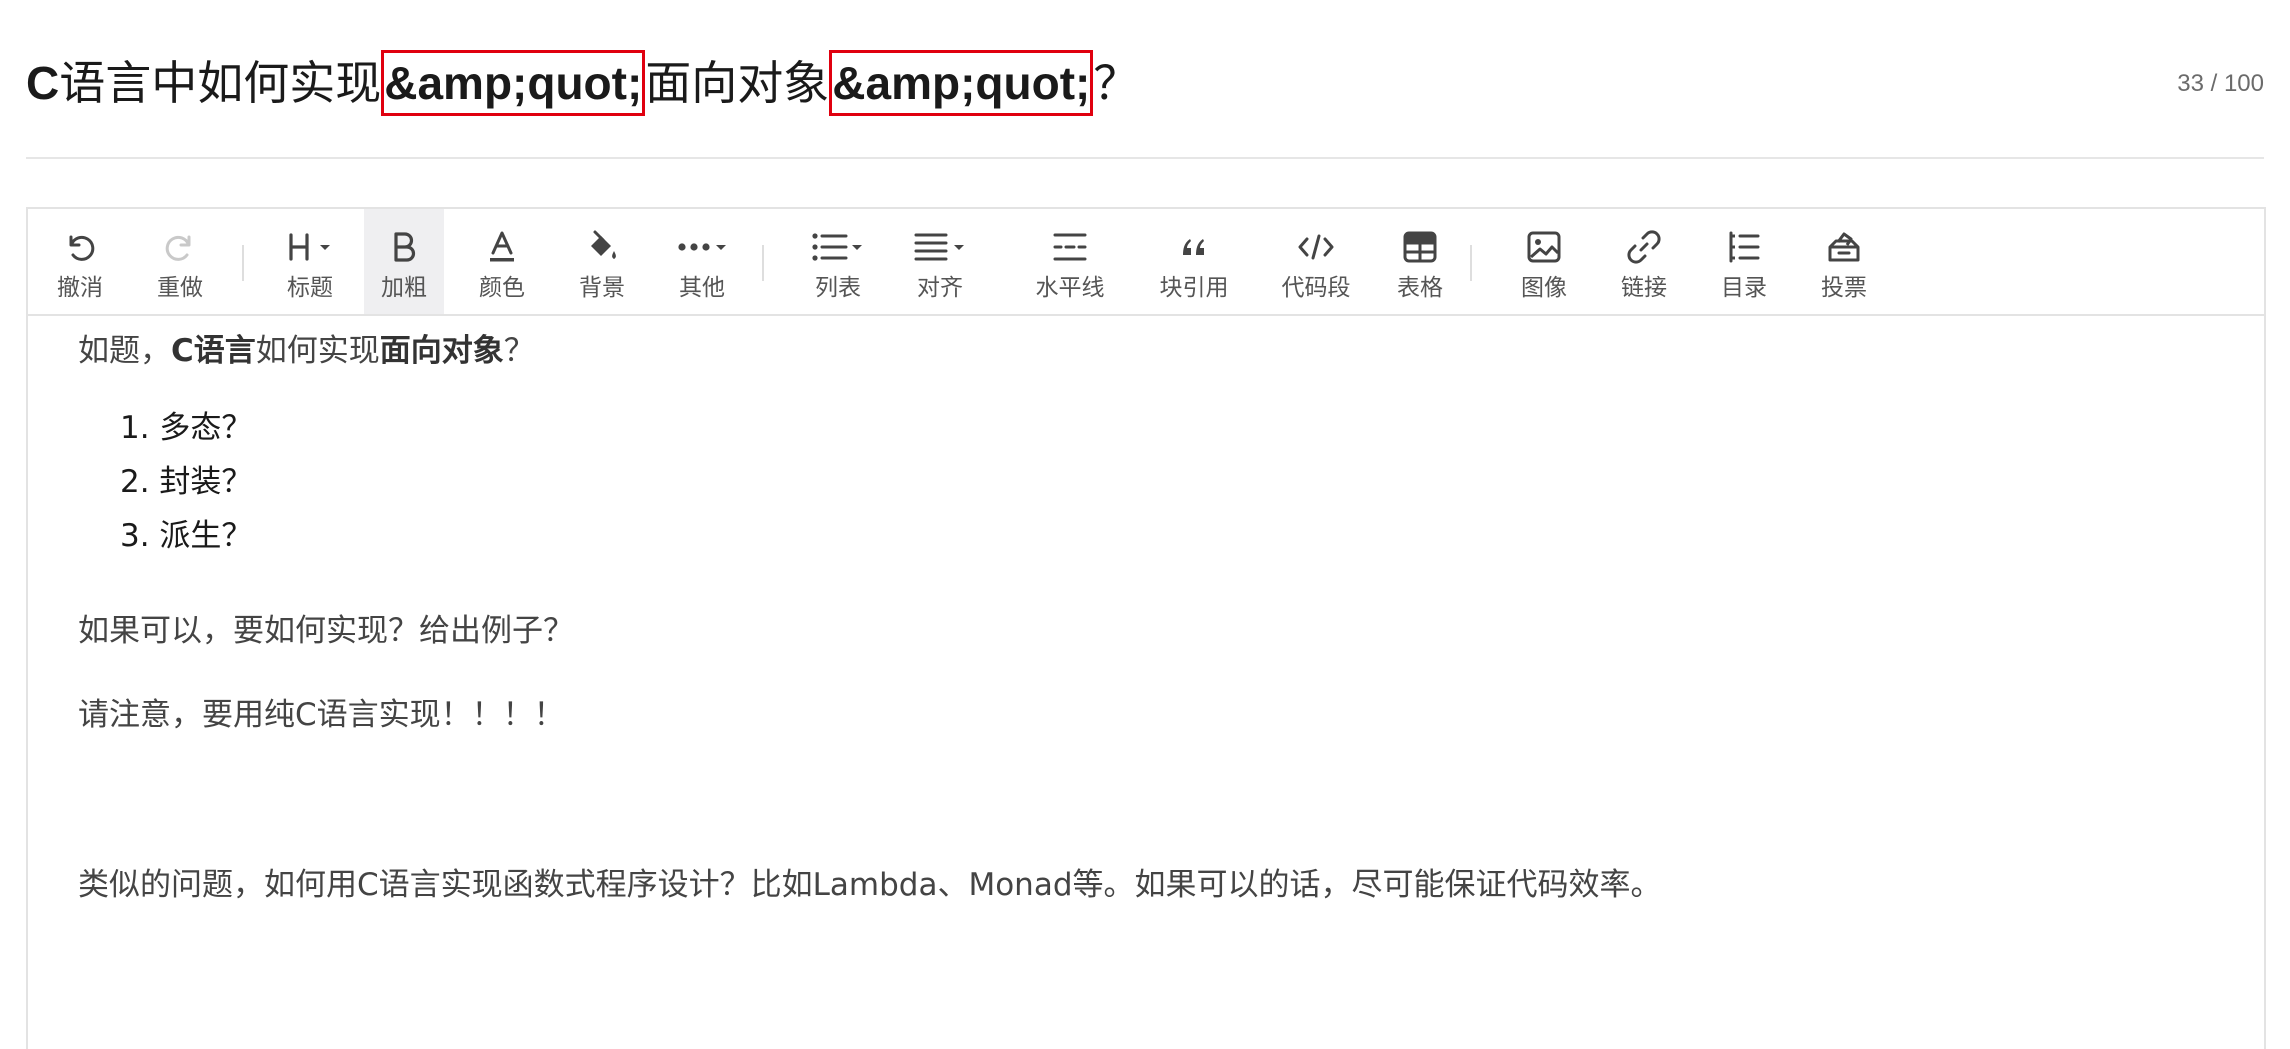 The image size is (2290, 1049). What do you see at coordinates (310, 288) in the screenshot?
I see `heading-label: 标题` at bounding box center [310, 288].